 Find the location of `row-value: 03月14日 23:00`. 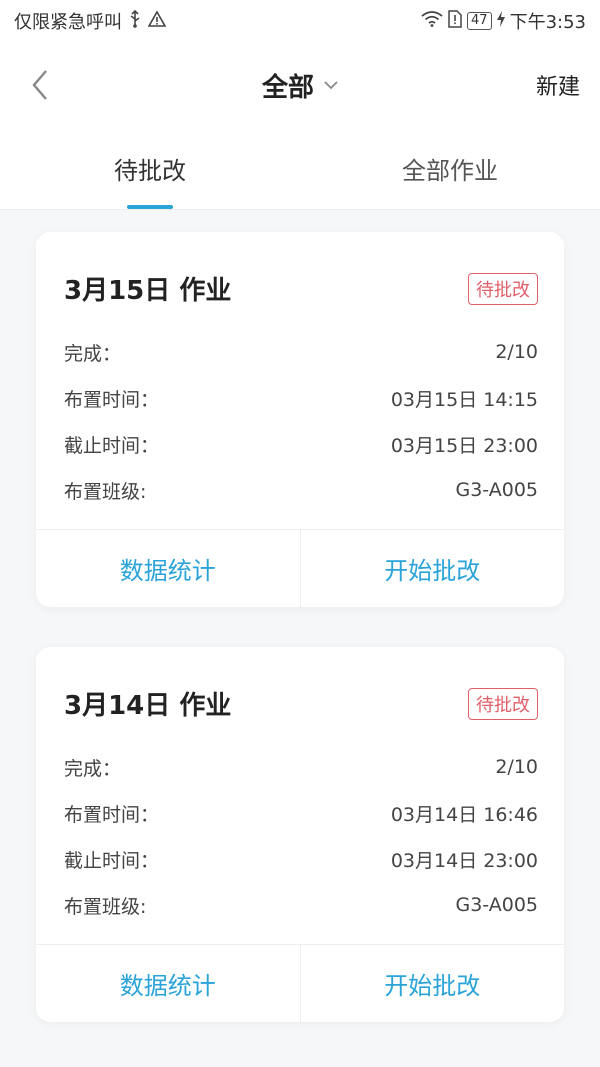

row-value: 03月14日 23:00 is located at coordinates (464, 860).